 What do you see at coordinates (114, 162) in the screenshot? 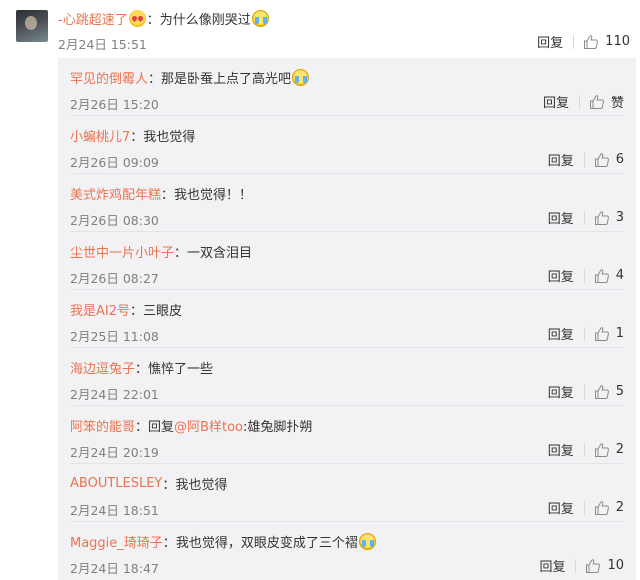
I see `reply-time: 2月26日 09:09` at bounding box center [114, 162].